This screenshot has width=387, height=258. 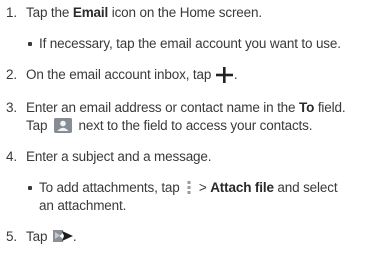 What do you see at coordinates (83, 205) in the screenshot?
I see `bullet-text: an attachment.` at bounding box center [83, 205].